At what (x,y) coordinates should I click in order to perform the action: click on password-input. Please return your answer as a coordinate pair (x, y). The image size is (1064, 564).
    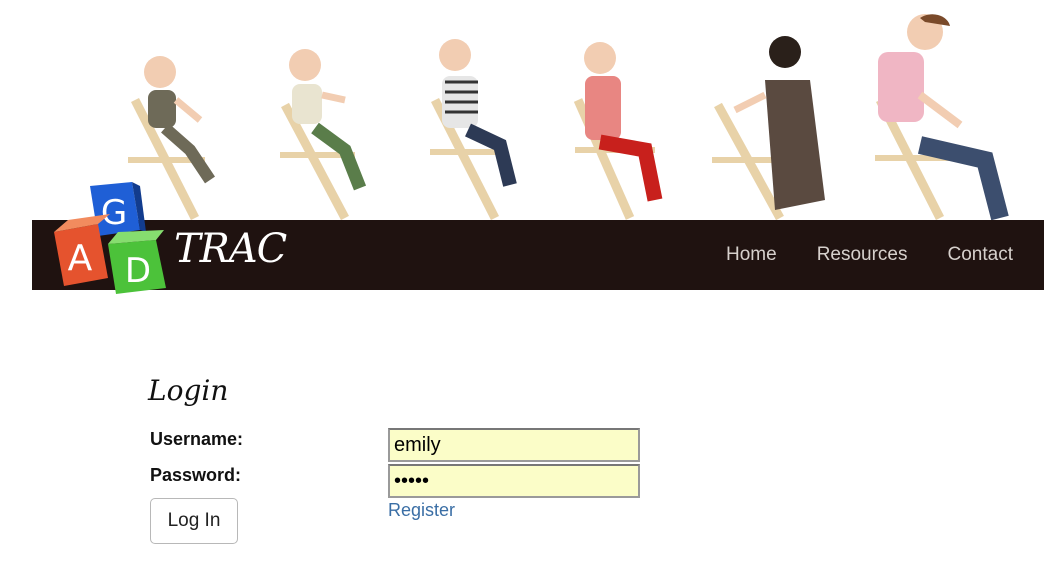
    Looking at the image, I should click on (514, 481).